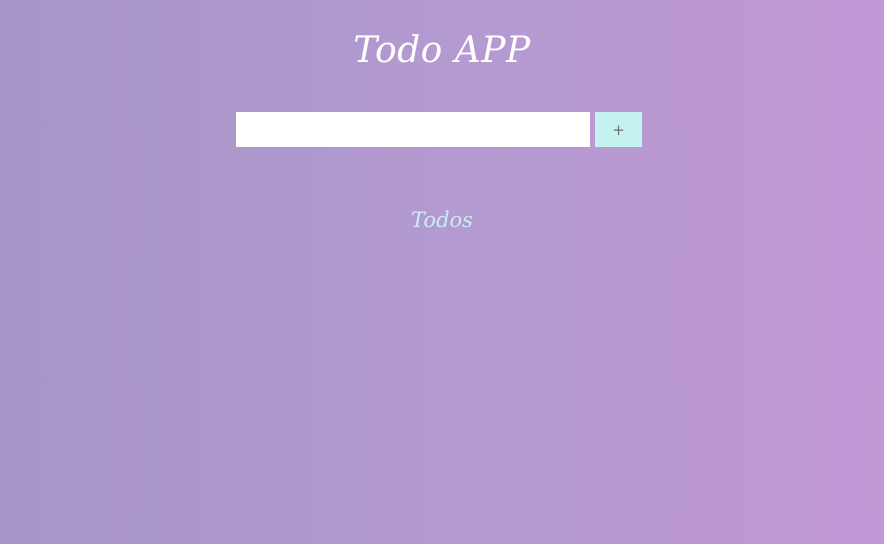  Describe the element at coordinates (413, 129) in the screenshot. I see `todo-input` at that location.